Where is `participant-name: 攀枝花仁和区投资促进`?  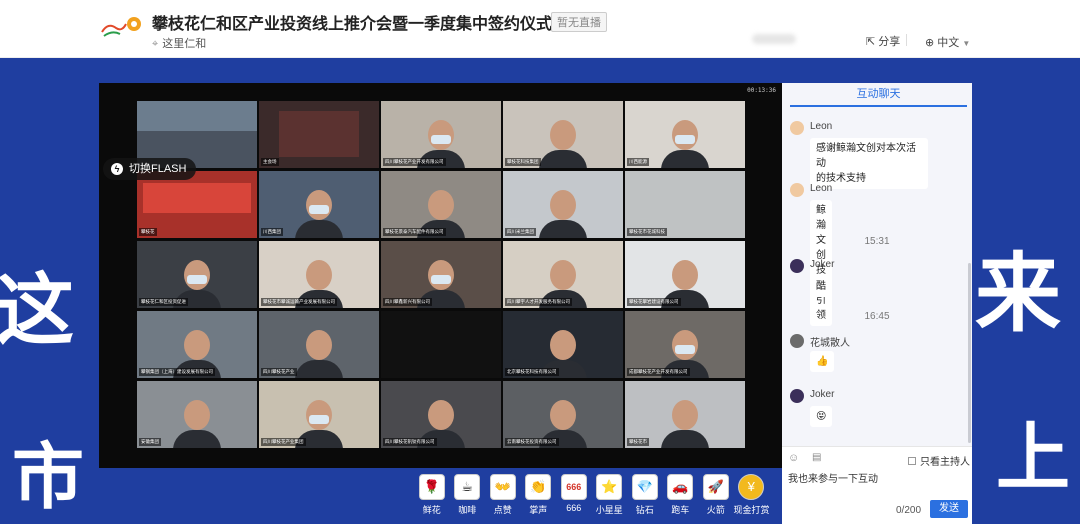 participant-name: 攀枝花仁和区投资促进 is located at coordinates (163, 302).